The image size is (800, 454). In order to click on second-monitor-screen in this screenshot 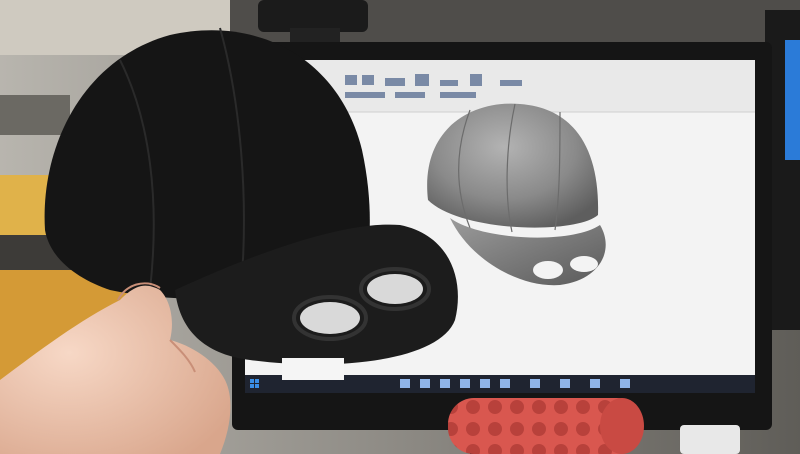, I will do `click(792, 100)`.